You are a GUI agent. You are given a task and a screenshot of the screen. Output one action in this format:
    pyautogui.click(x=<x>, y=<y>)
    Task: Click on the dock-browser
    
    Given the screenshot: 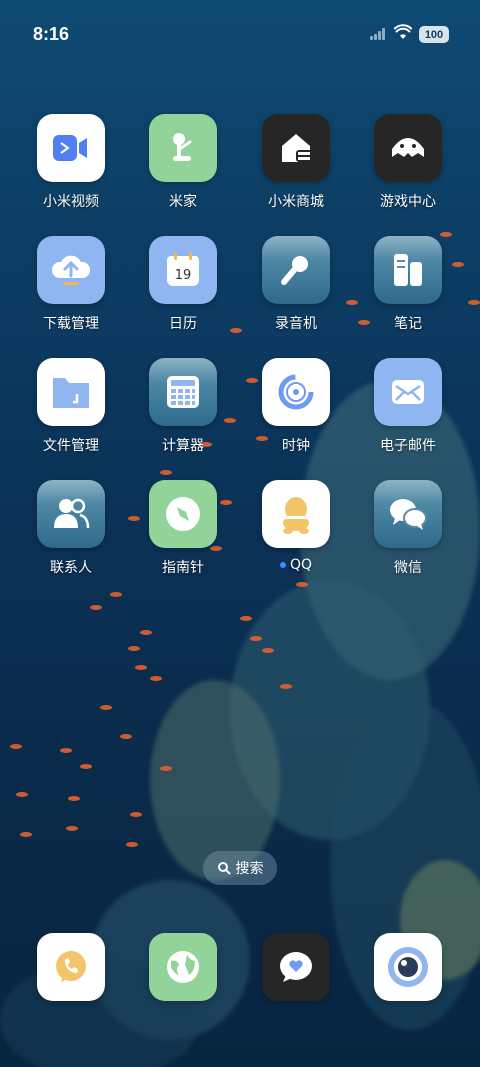 What is the action you would take?
    pyautogui.click(x=183, y=967)
    